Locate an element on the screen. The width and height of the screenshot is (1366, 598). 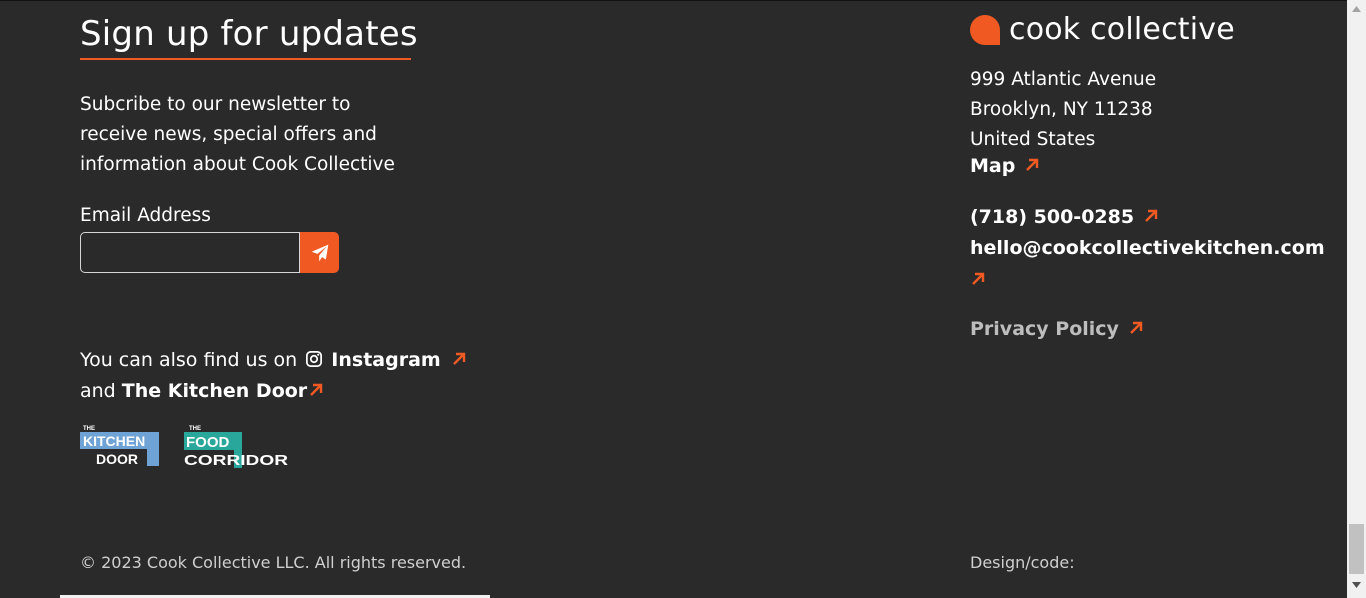
phone-number: (718) 500-0285 is located at coordinates (1052, 217).